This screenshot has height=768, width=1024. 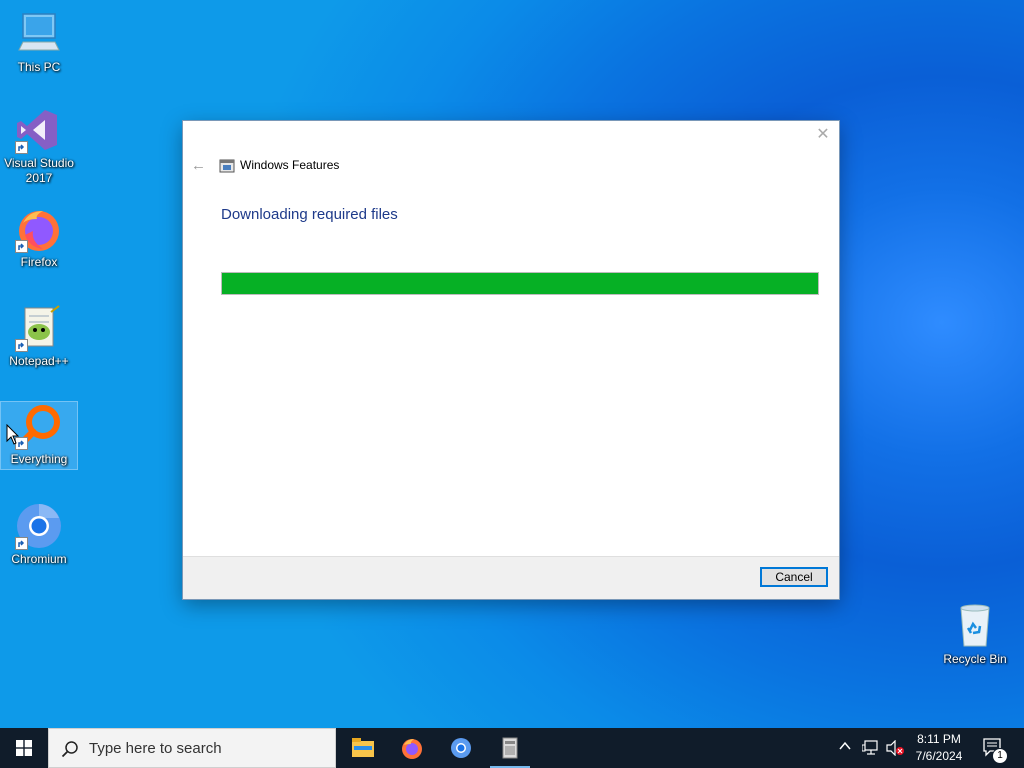 What do you see at coordinates (39, 130) in the screenshot?
I see `visual-studio-icon` at bounding box center [39, 130].